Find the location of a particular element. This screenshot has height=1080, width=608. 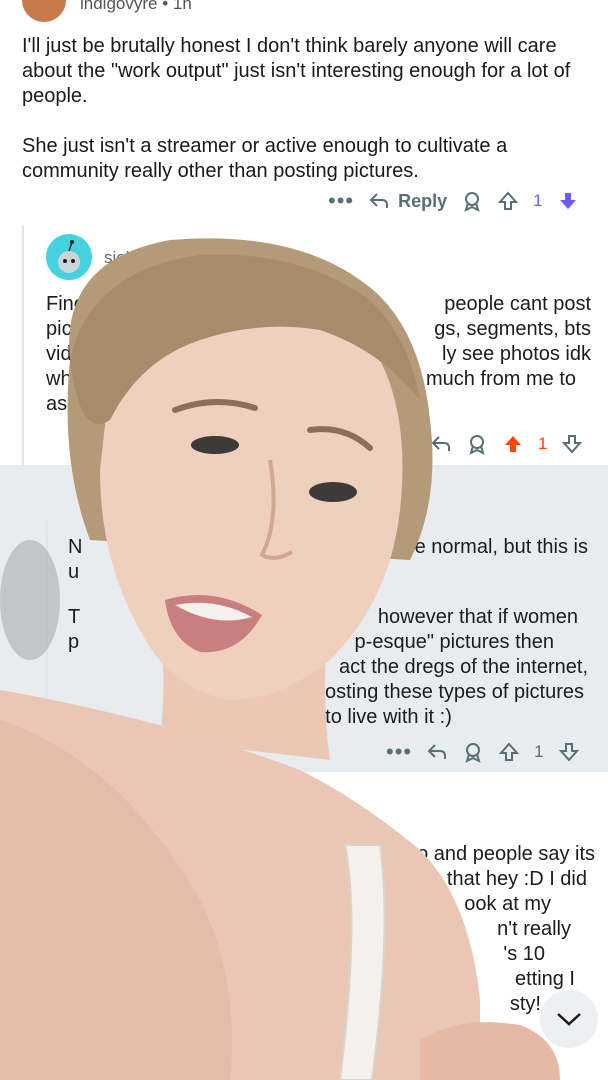

snoo-avatar-icon is located at coordinates (69, 256).